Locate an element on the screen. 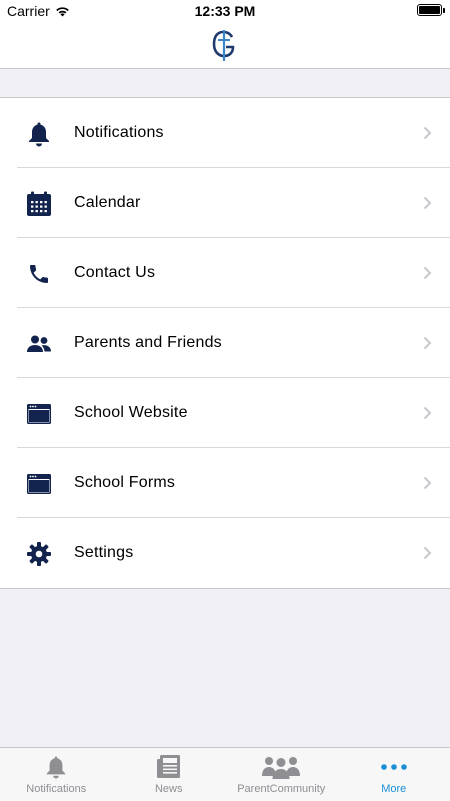  menu-item-notifications: Notifications is located at coordinates (225, 133).